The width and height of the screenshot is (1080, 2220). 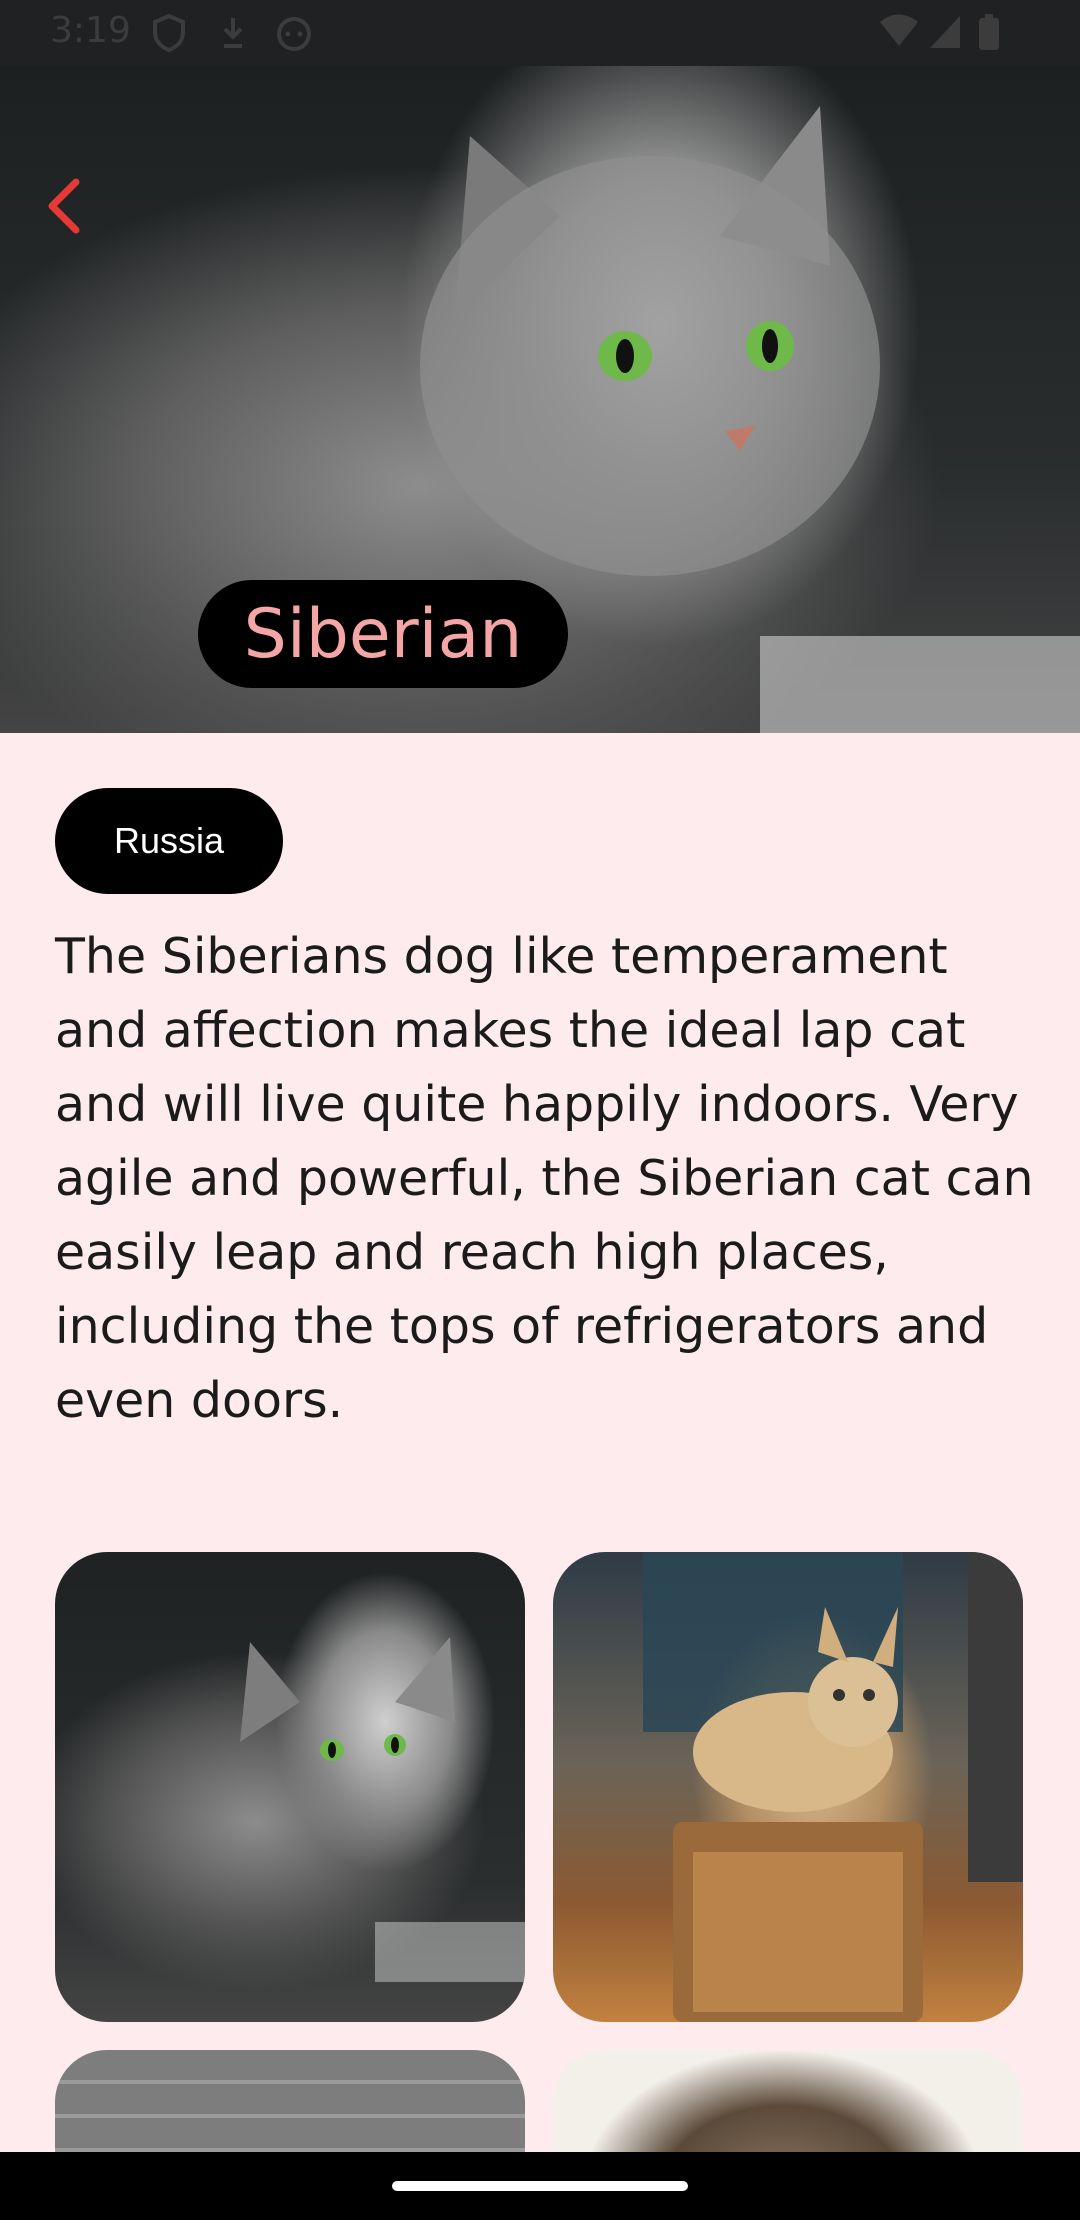 What do you see at coordinates (90, 30) in the screenshot?
I see `status-time: 3:19` at bounding box center [90, 30].